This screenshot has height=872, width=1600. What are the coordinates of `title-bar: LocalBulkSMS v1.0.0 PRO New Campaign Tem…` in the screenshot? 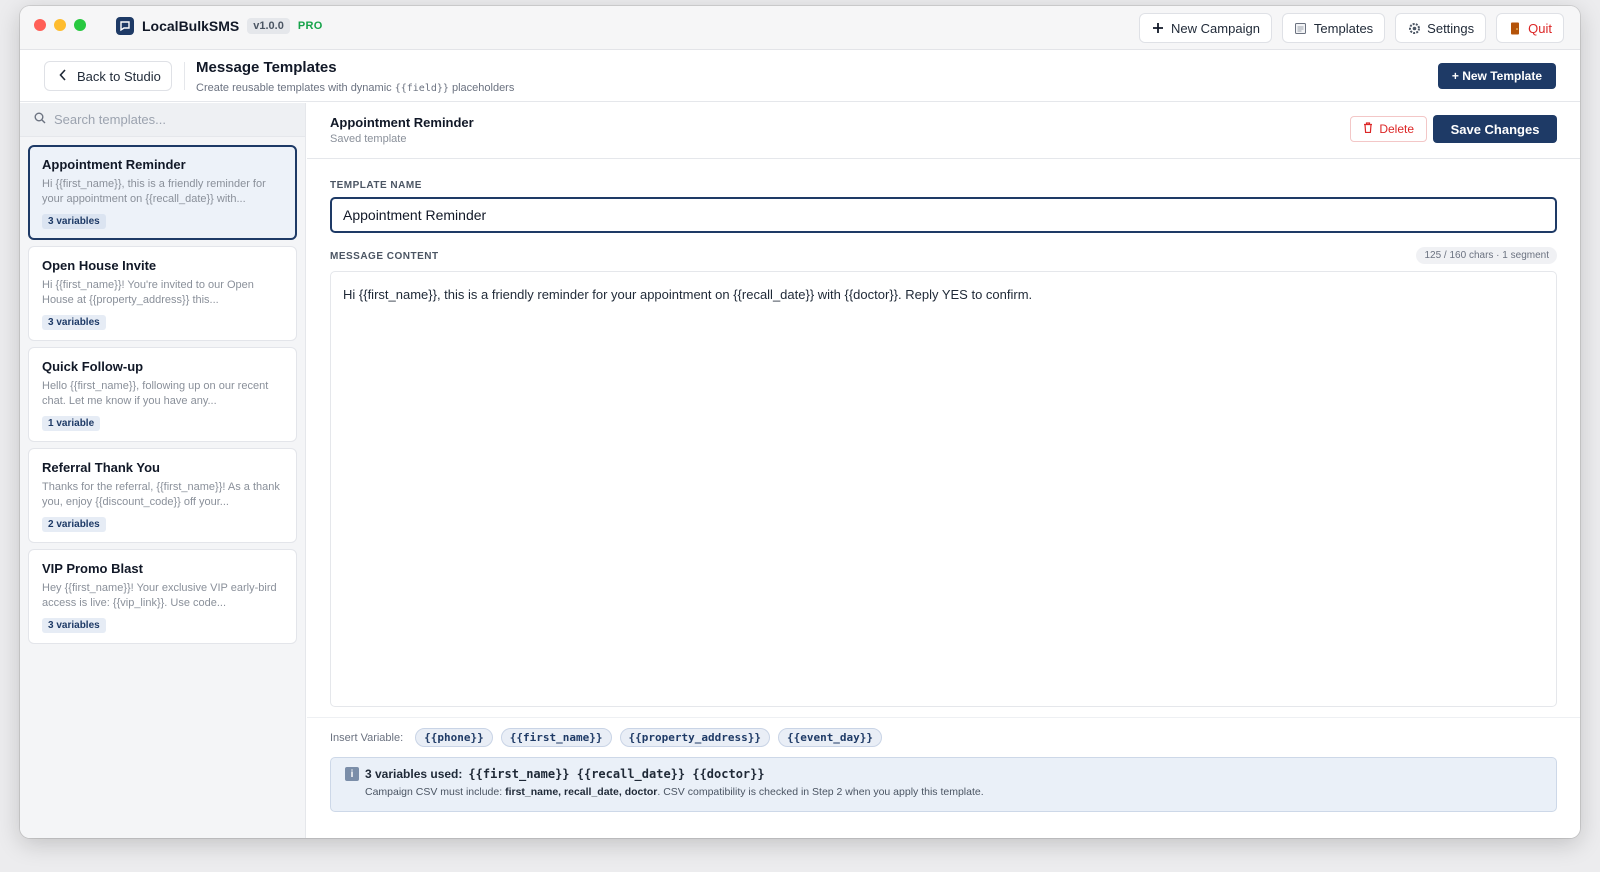 It's located at (800, 28).